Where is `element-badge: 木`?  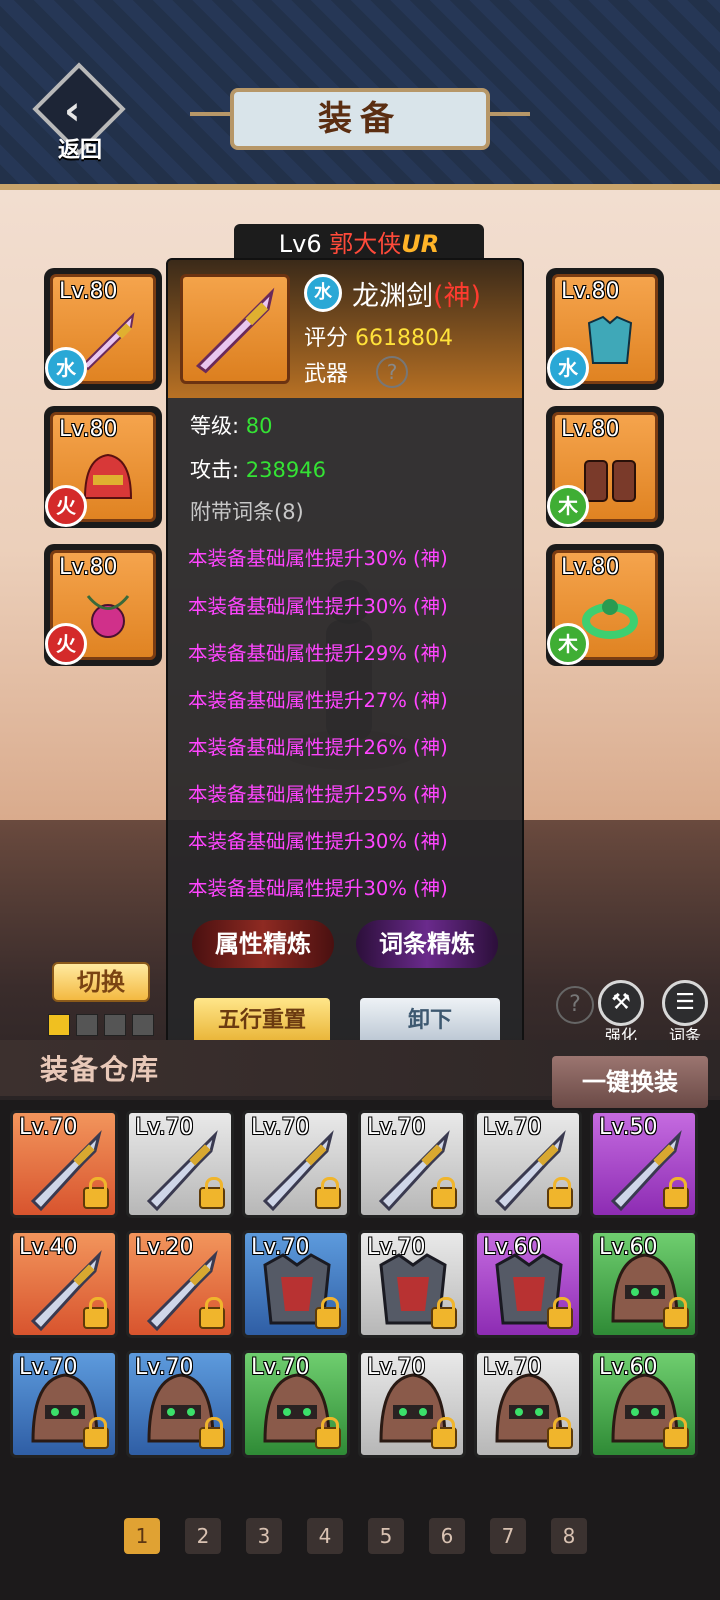
element-badge: 木 is located at coordinates (568, 506).